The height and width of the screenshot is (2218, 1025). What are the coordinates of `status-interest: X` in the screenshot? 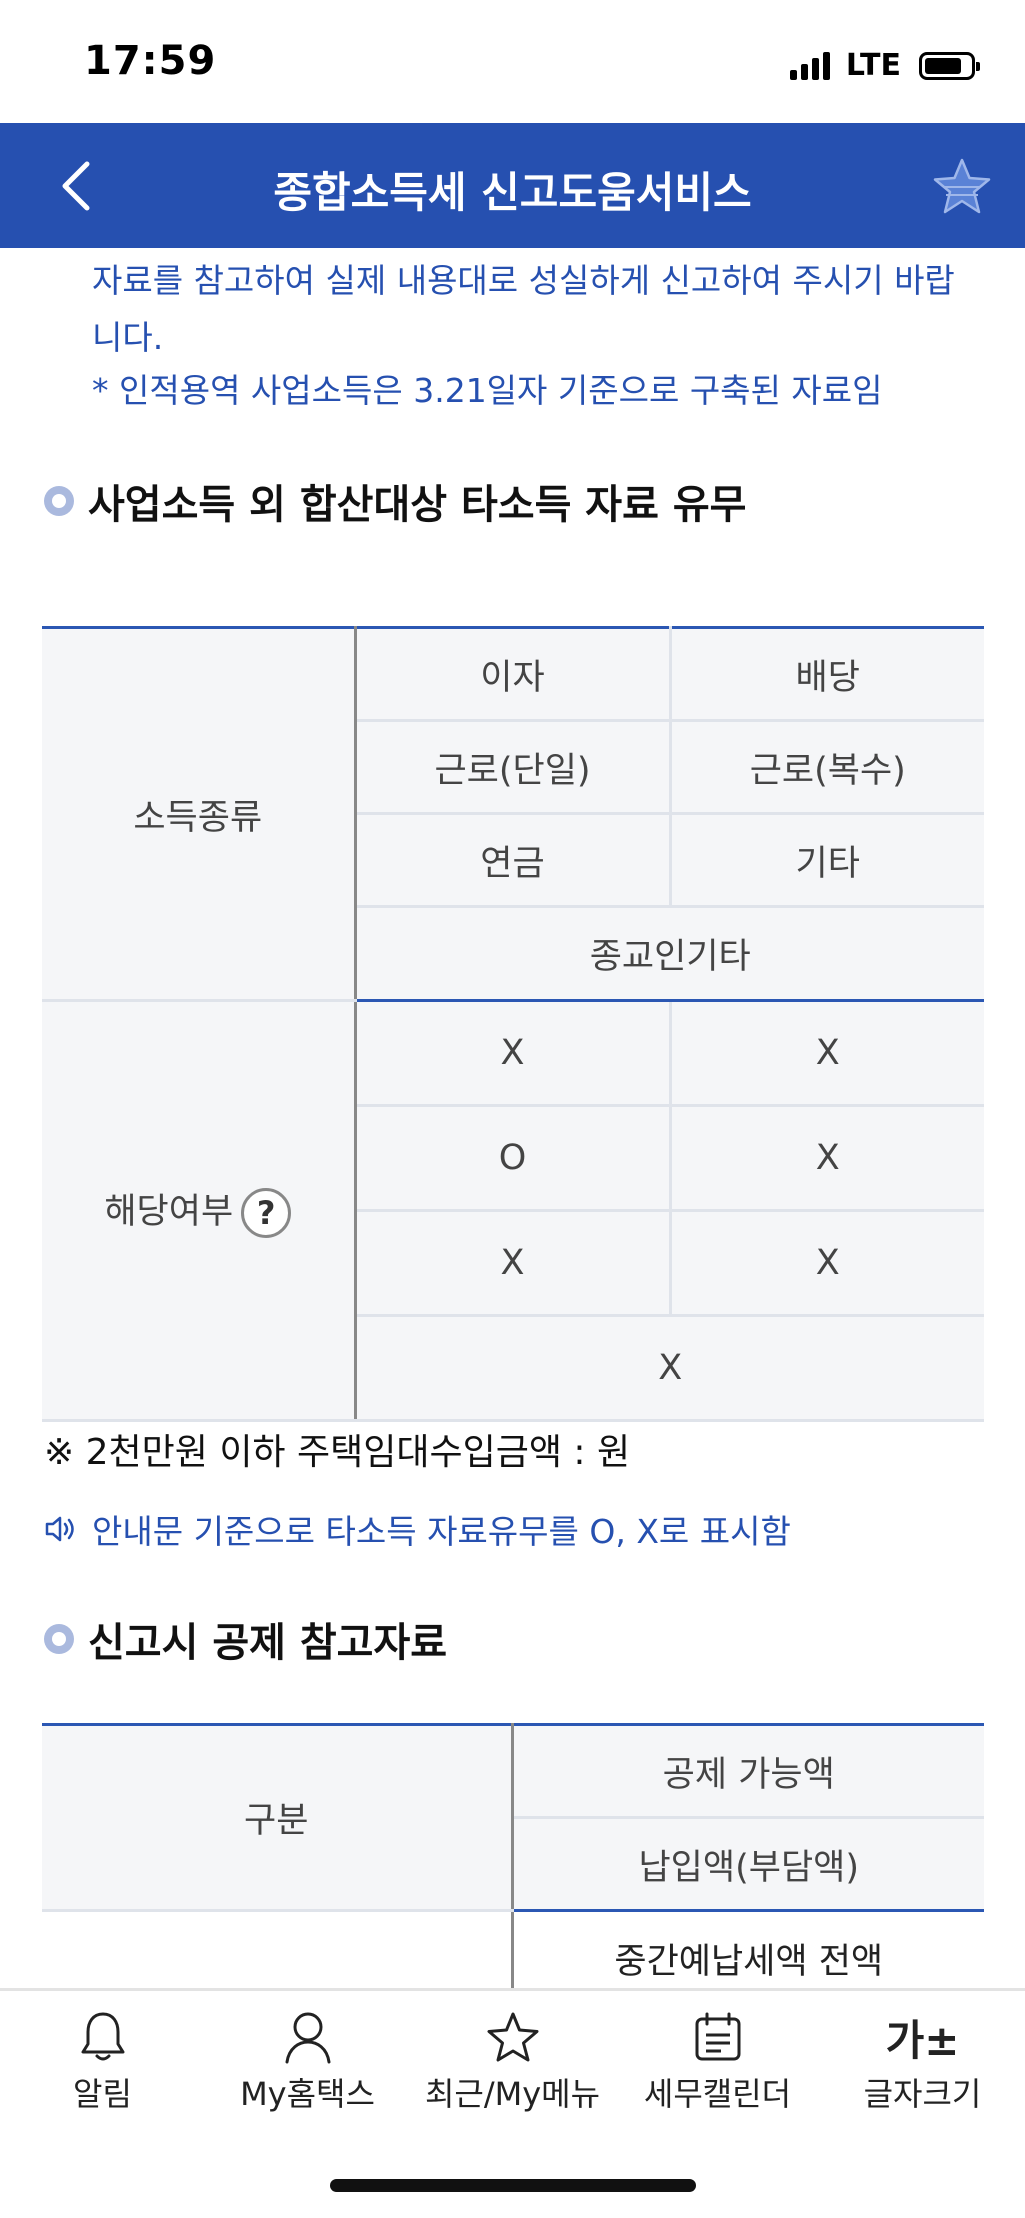 It's located at (512, 1053).